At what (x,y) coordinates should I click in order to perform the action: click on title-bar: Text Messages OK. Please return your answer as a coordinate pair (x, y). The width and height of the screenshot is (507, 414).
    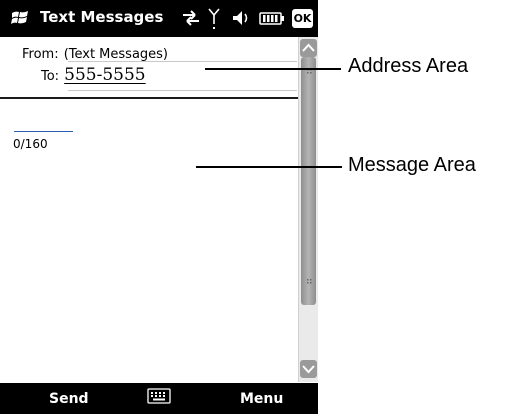
    Looking at the image, I should click on (159, 18).